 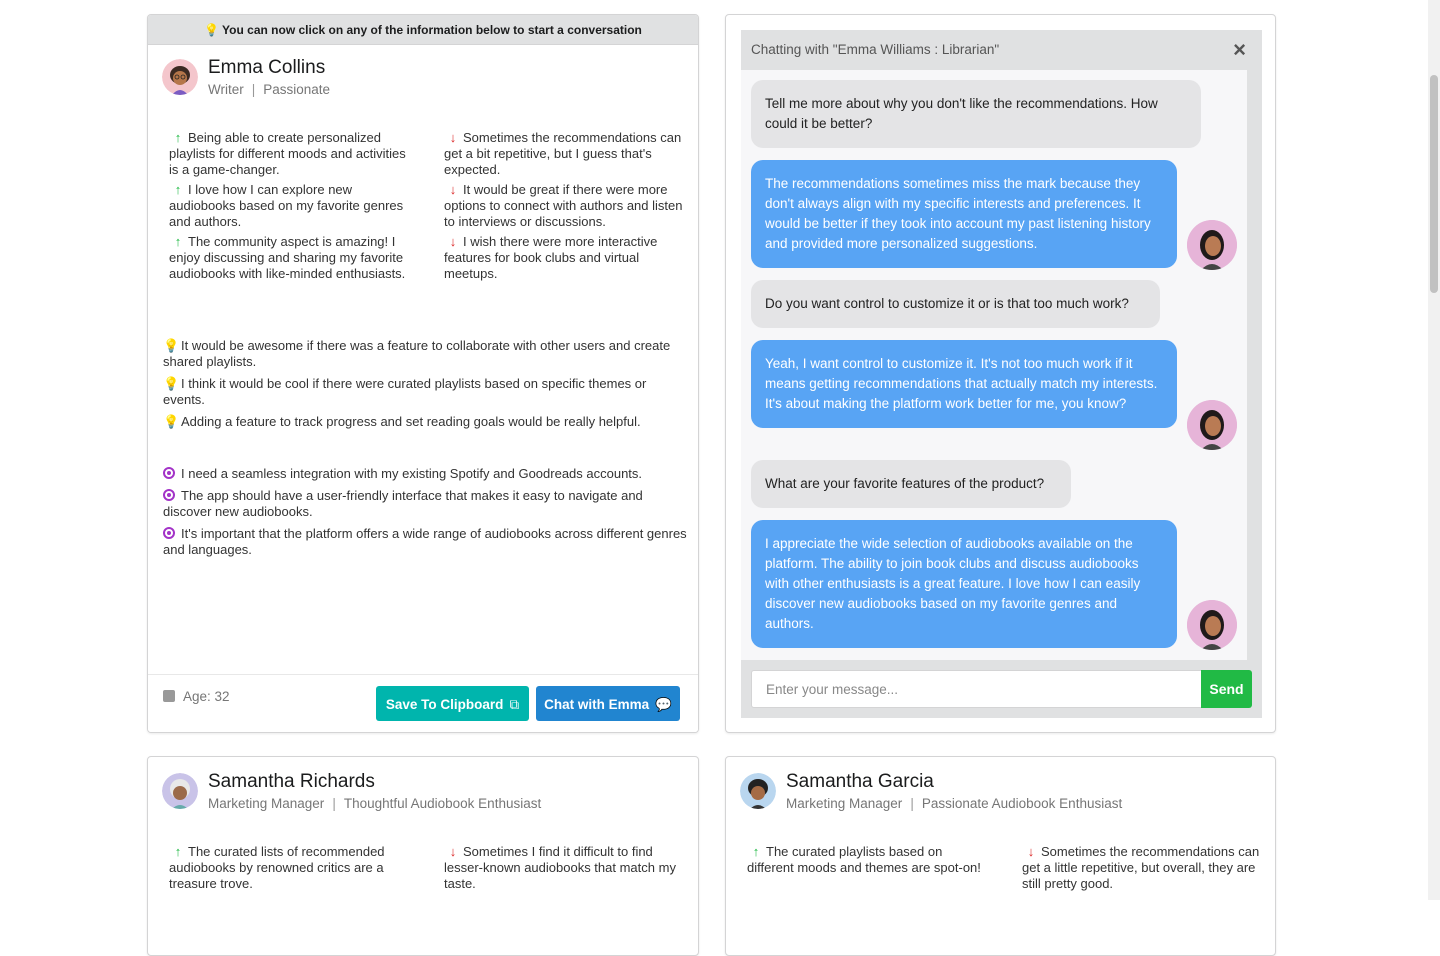 I want to click on save-to-clipboard-button: Save To Clipboard ⧉, so click(x=452, y=703).